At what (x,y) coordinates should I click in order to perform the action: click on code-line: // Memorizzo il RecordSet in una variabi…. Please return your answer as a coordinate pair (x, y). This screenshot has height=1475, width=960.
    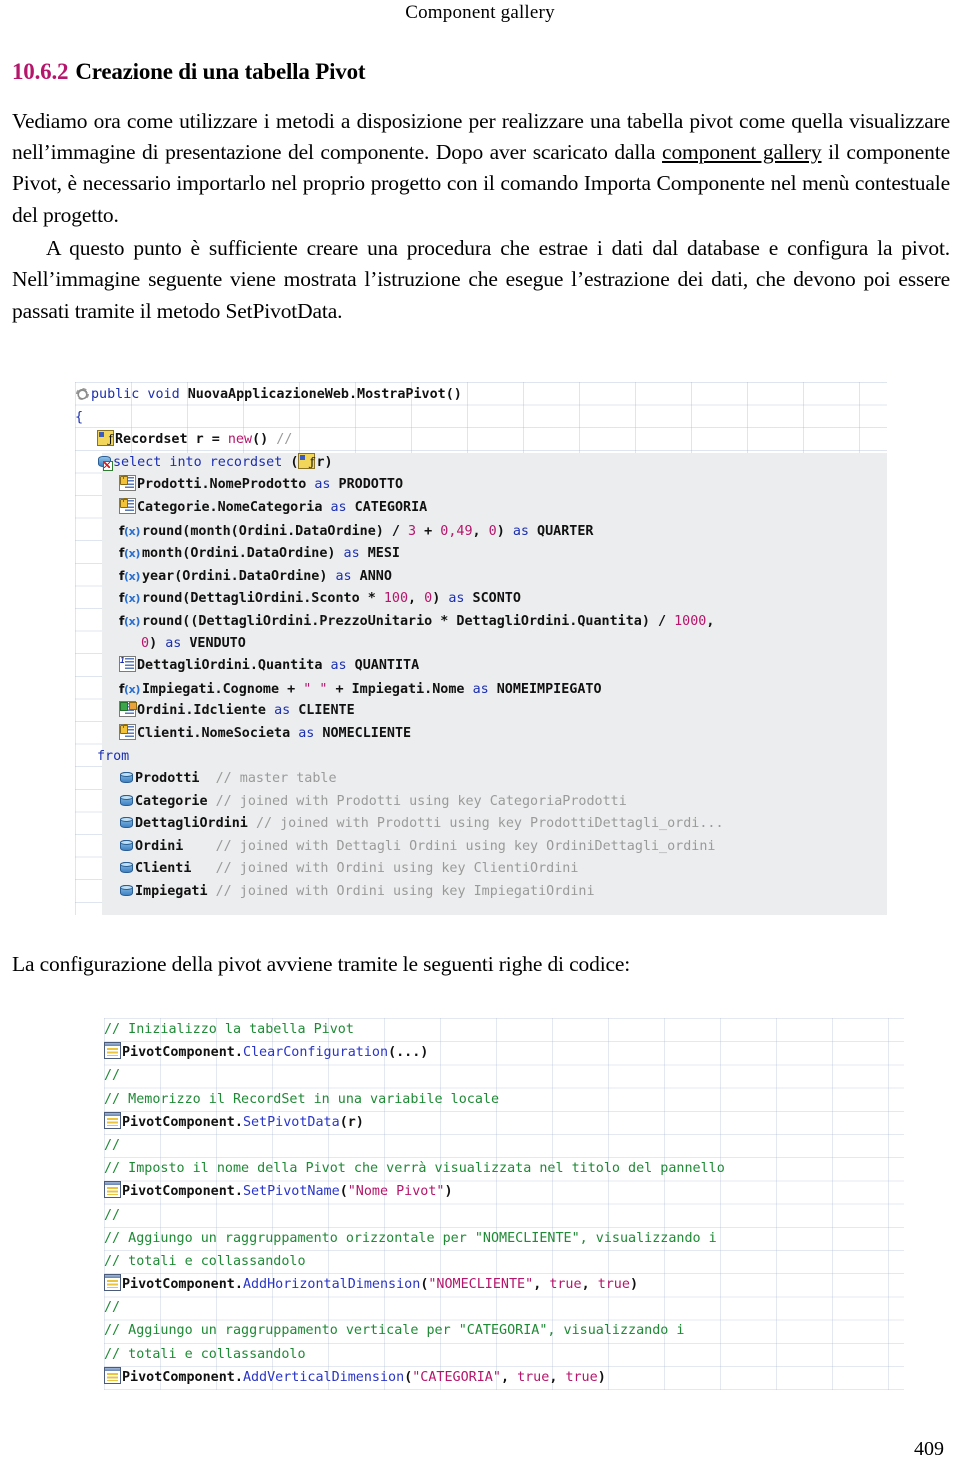
    Looking at the image, I should click on (504, 1099).